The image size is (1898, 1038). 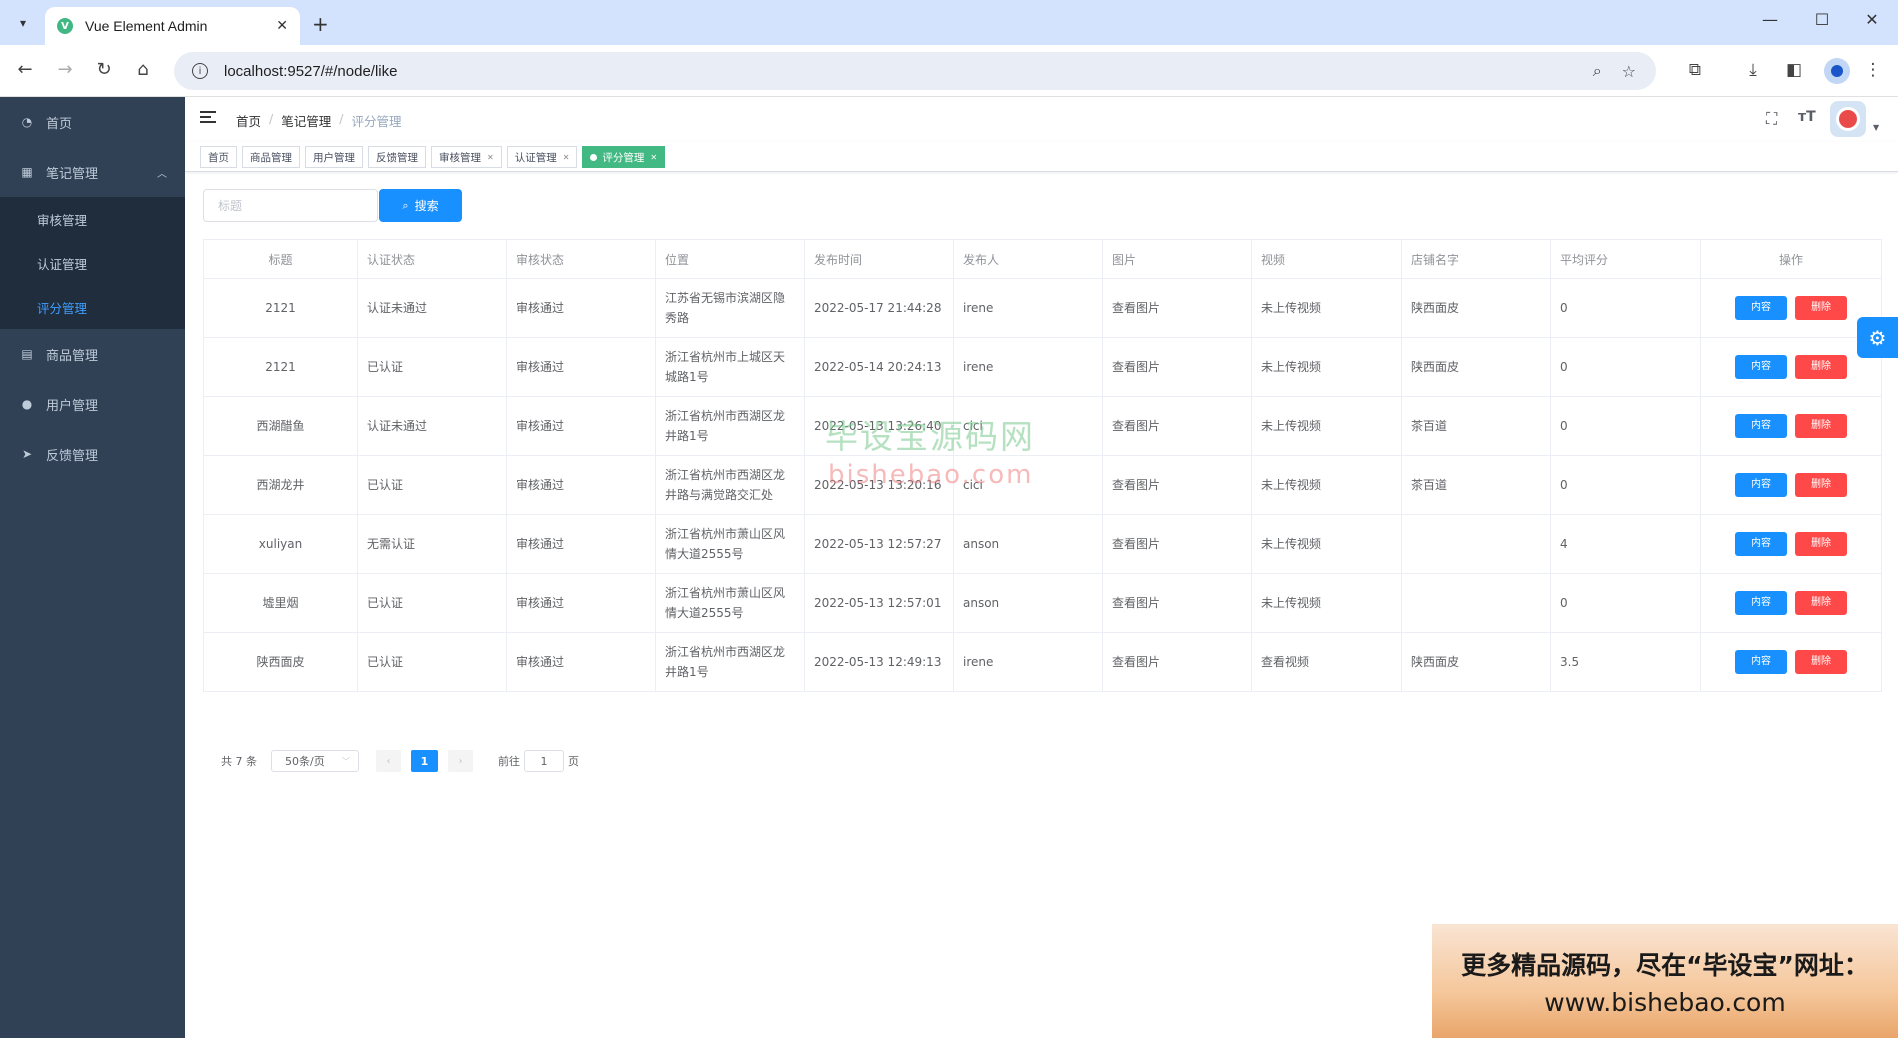 What do you see at coordinates (92, 454) in the screenshot?
I see `sidebar-item-feedback: ➤ 反馈管理` at bounding box center [92, 454].